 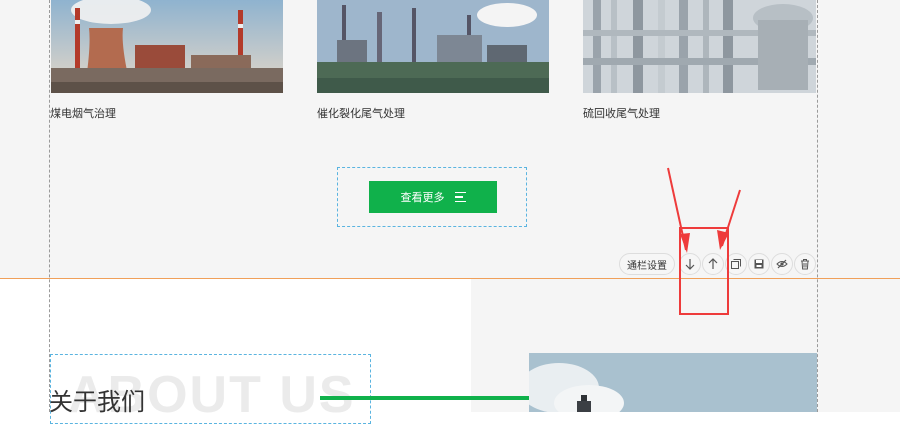 I want to click on product-caption: 煤电烟气治理, so click(x=83, y=113).